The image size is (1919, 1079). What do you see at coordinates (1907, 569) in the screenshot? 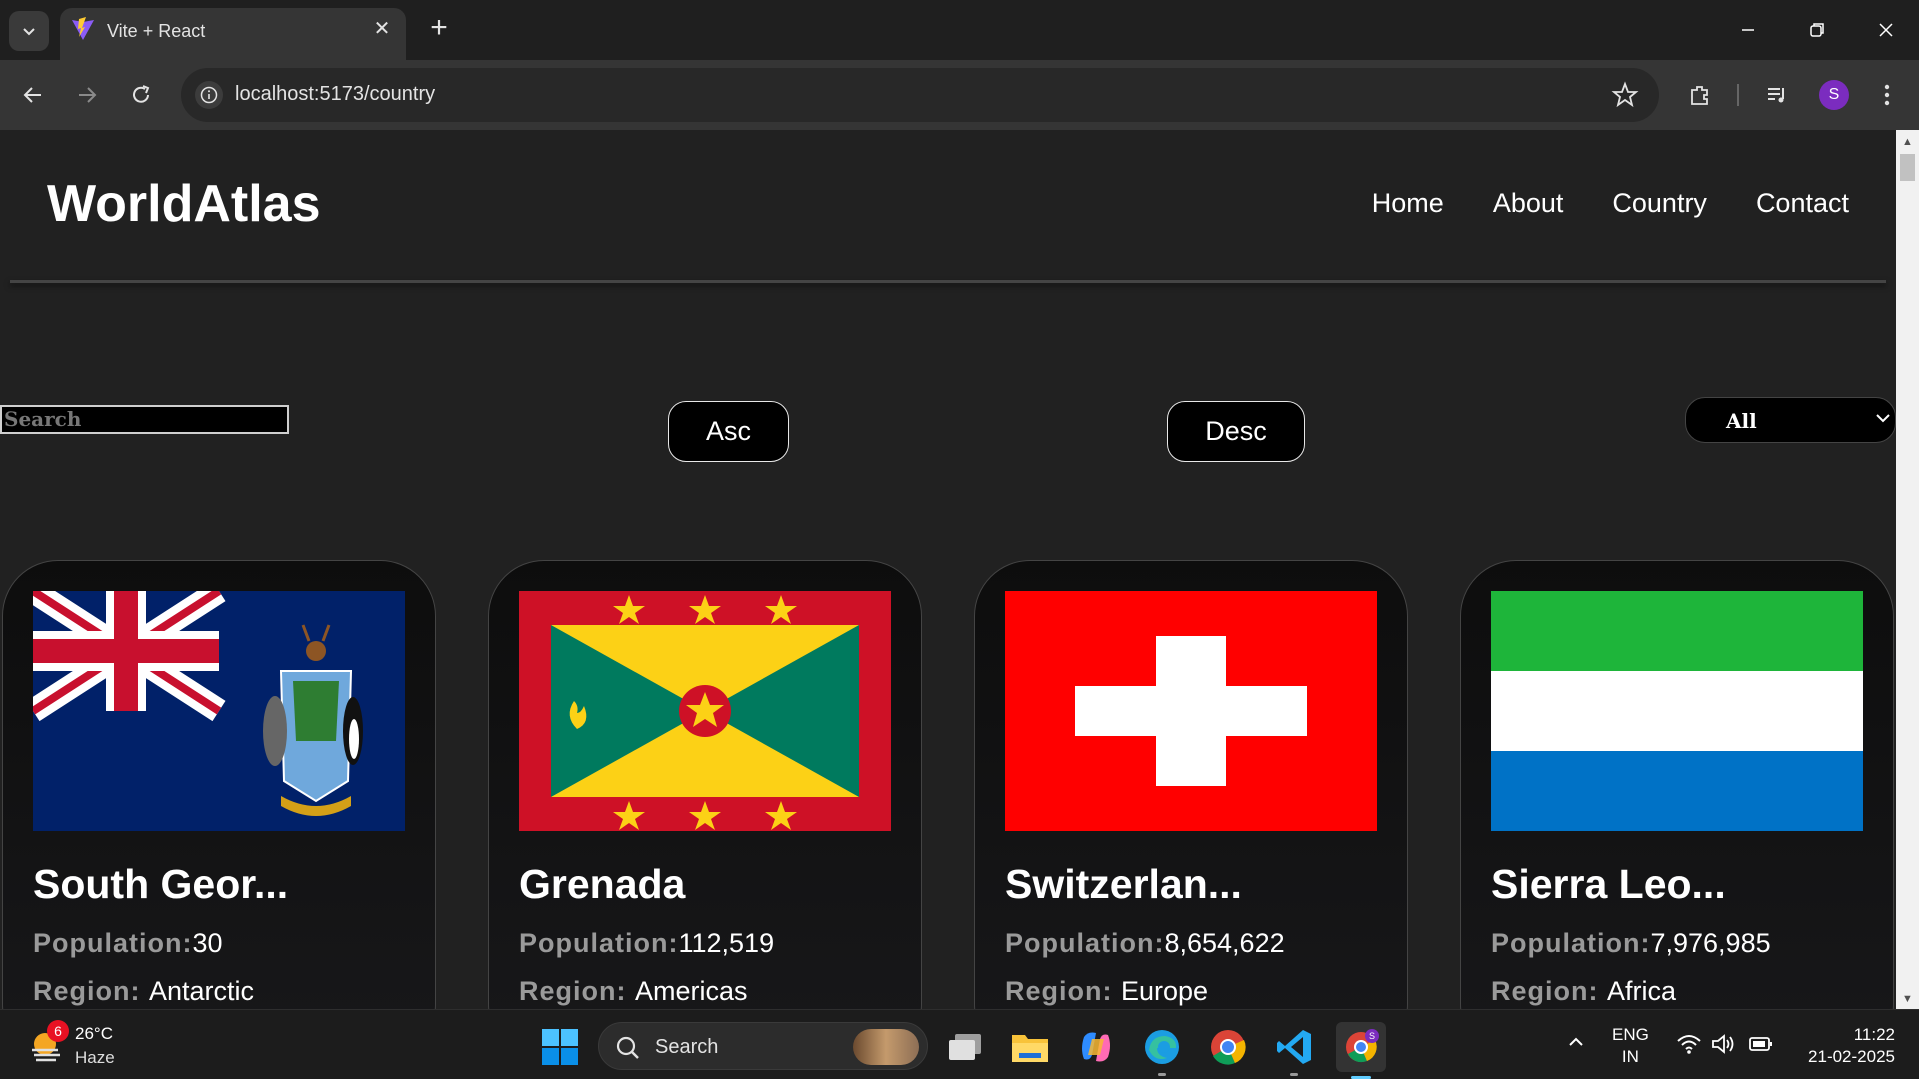
I see `page-scrollbar: ▲ ▼` at bounding box center [1907, 569].